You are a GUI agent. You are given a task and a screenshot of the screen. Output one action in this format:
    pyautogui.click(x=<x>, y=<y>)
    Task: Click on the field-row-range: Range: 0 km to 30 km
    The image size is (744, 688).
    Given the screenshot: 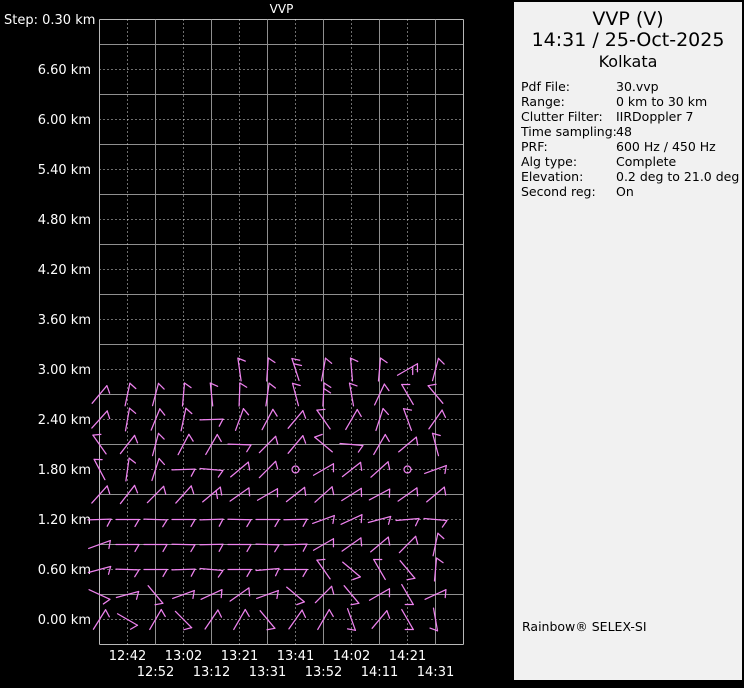 What is the action you would take?
    pyautogui.click(x=631, y=101)
    